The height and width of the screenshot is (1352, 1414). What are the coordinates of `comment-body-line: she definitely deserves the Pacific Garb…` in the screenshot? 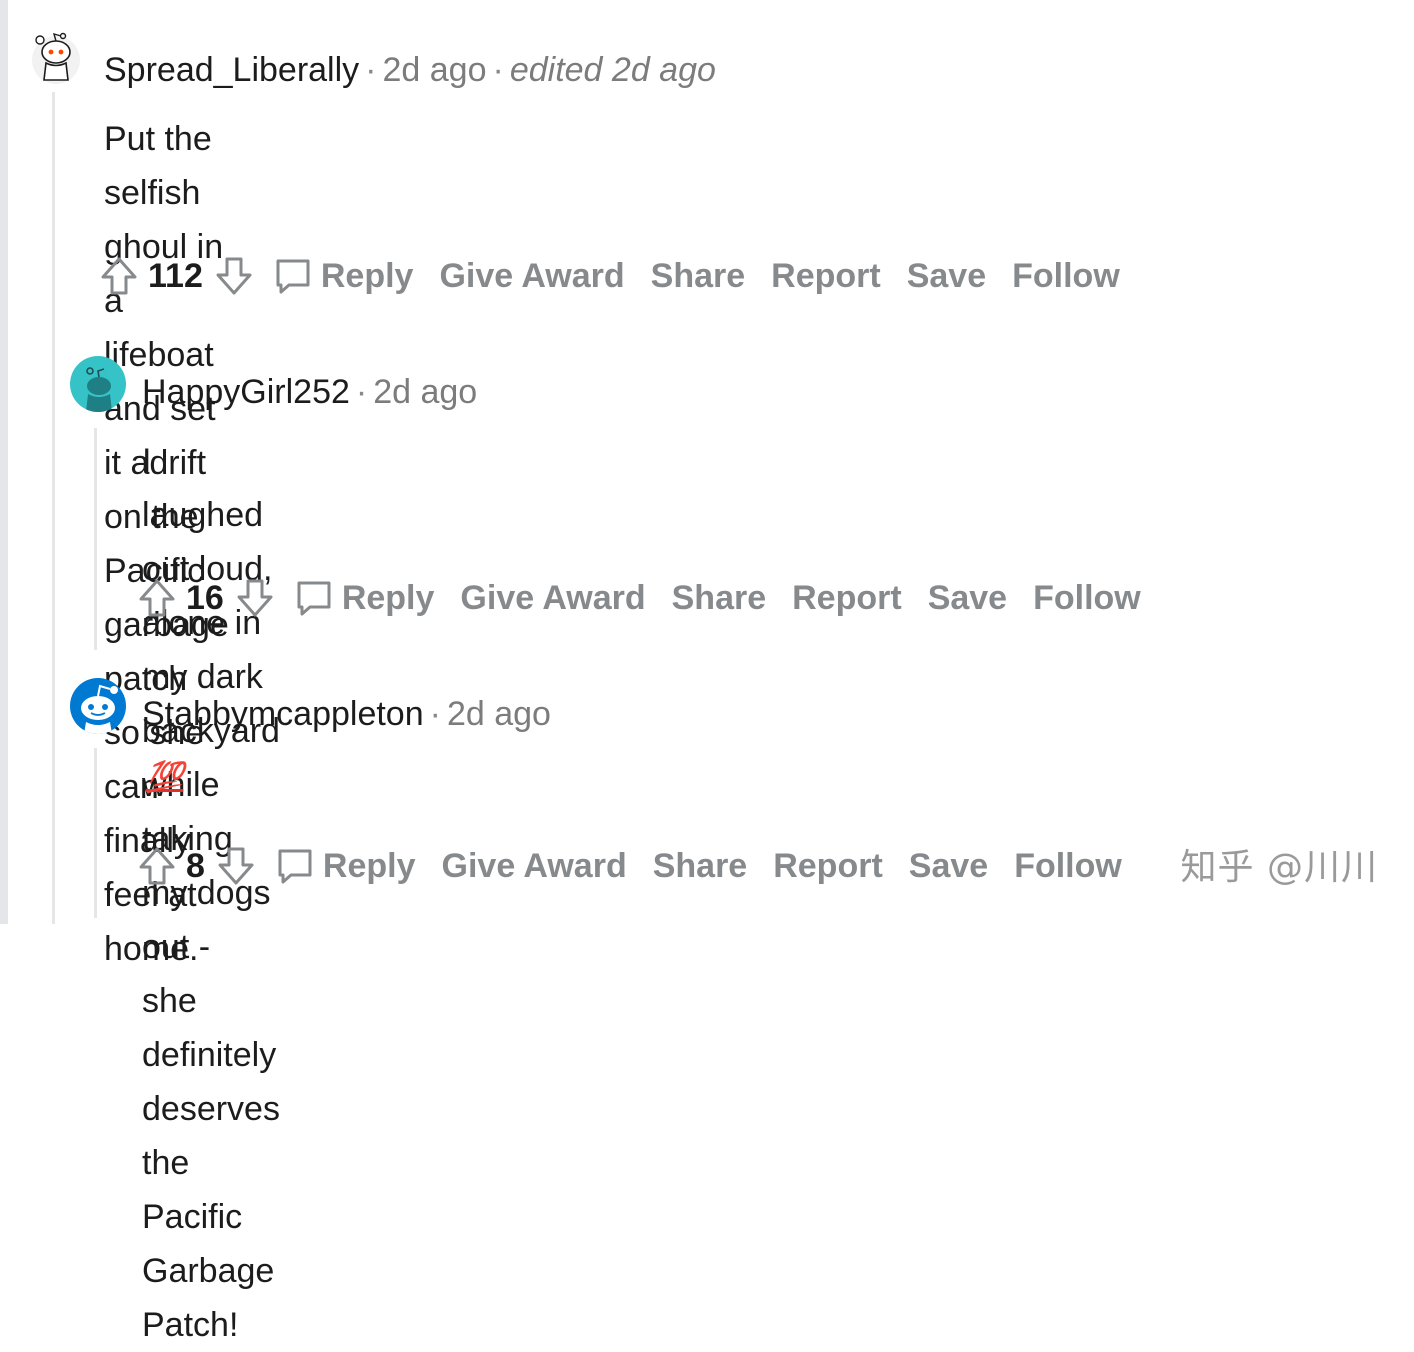 It's located at (211, 1163).